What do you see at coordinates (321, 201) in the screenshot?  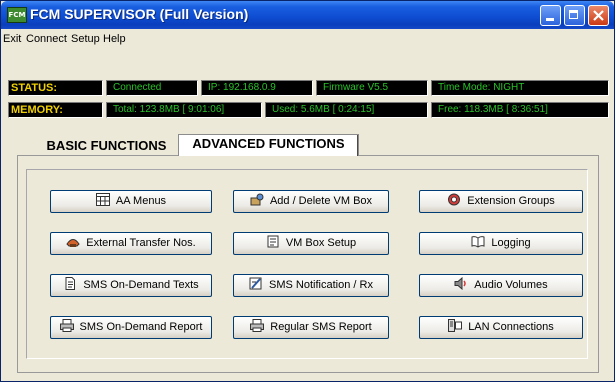 I see `add-delete-vm-box-label: Add / Delete VM Box` at bounding box center [321, 201].